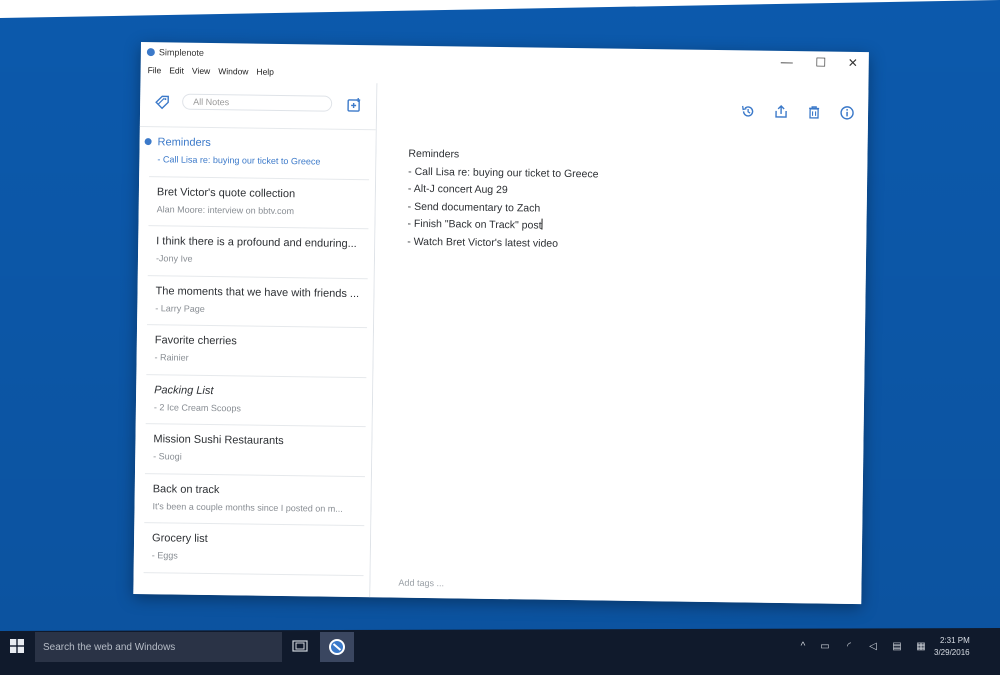  I want to click on selected-indicator-icon, so click(148, 142).